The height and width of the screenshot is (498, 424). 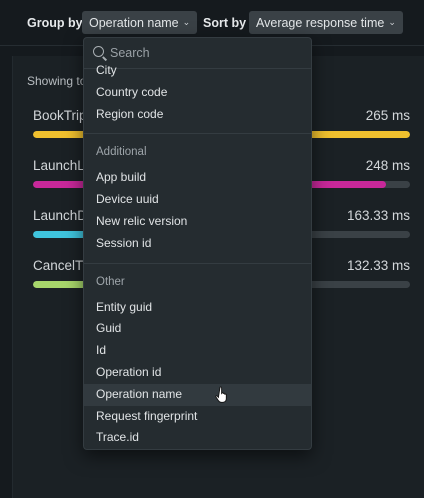 What do you see at coordinates (98, 51) in the screenshot?
I see `search-icon` at bounding box center [98, 51].